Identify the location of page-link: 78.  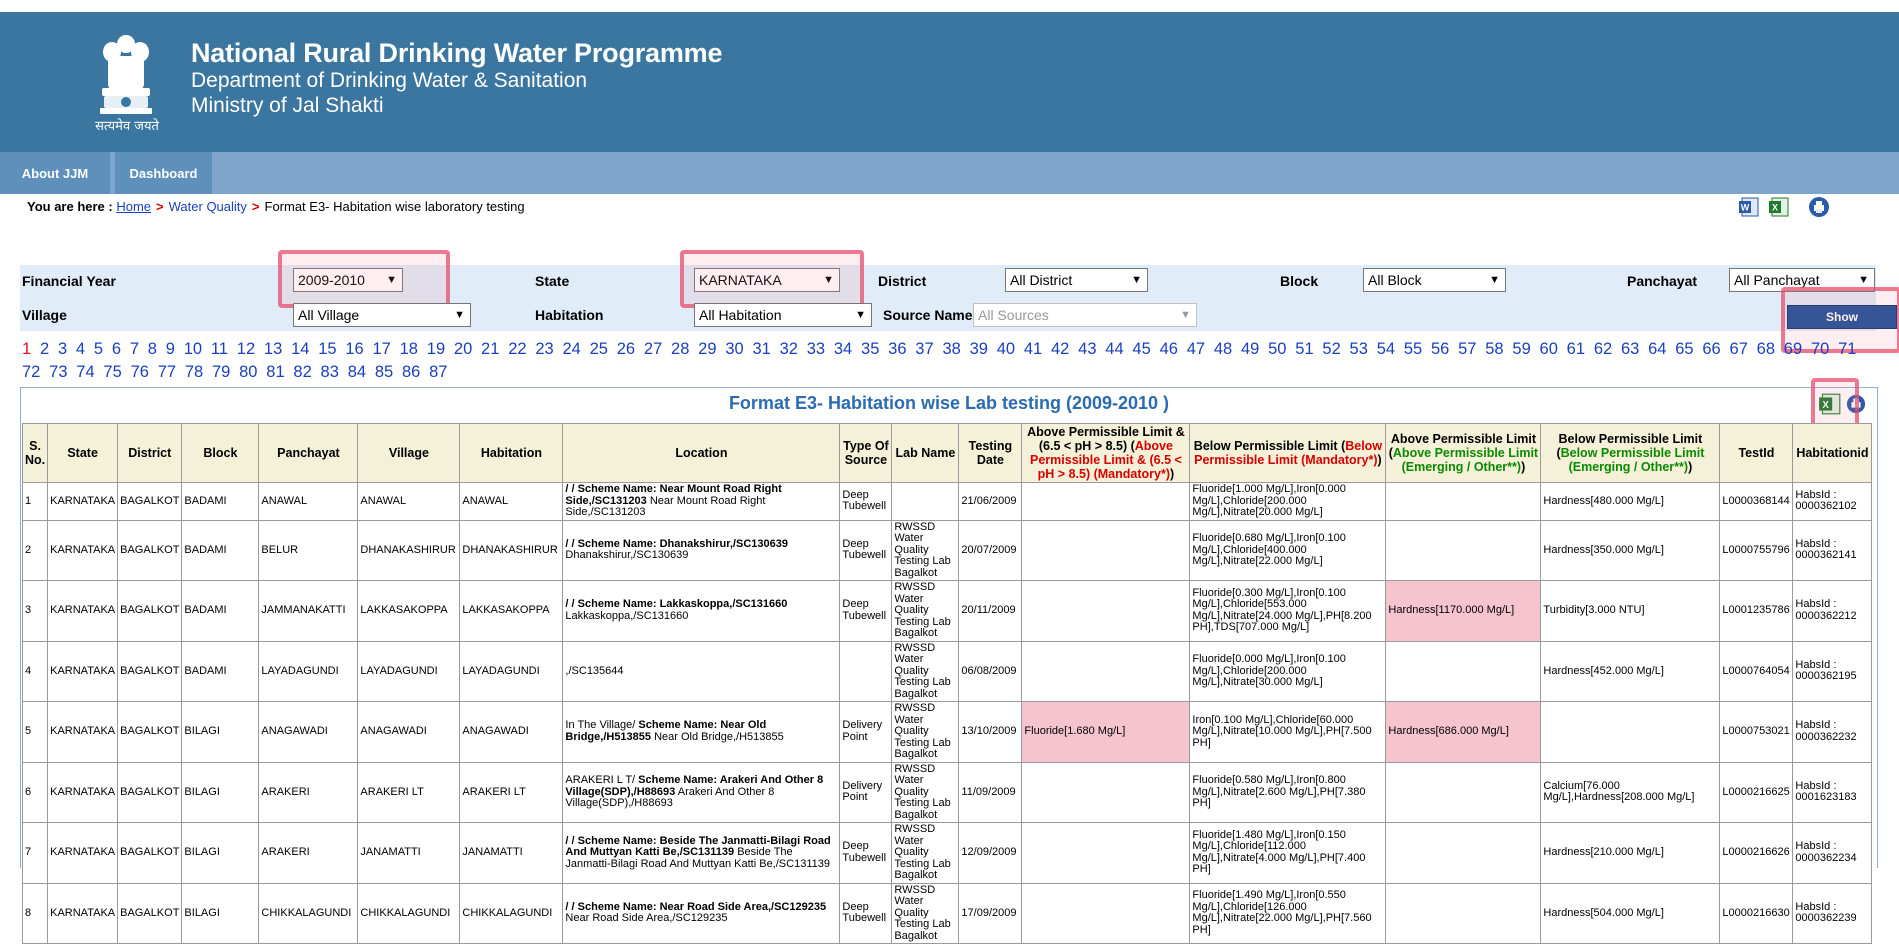
(194, 372).